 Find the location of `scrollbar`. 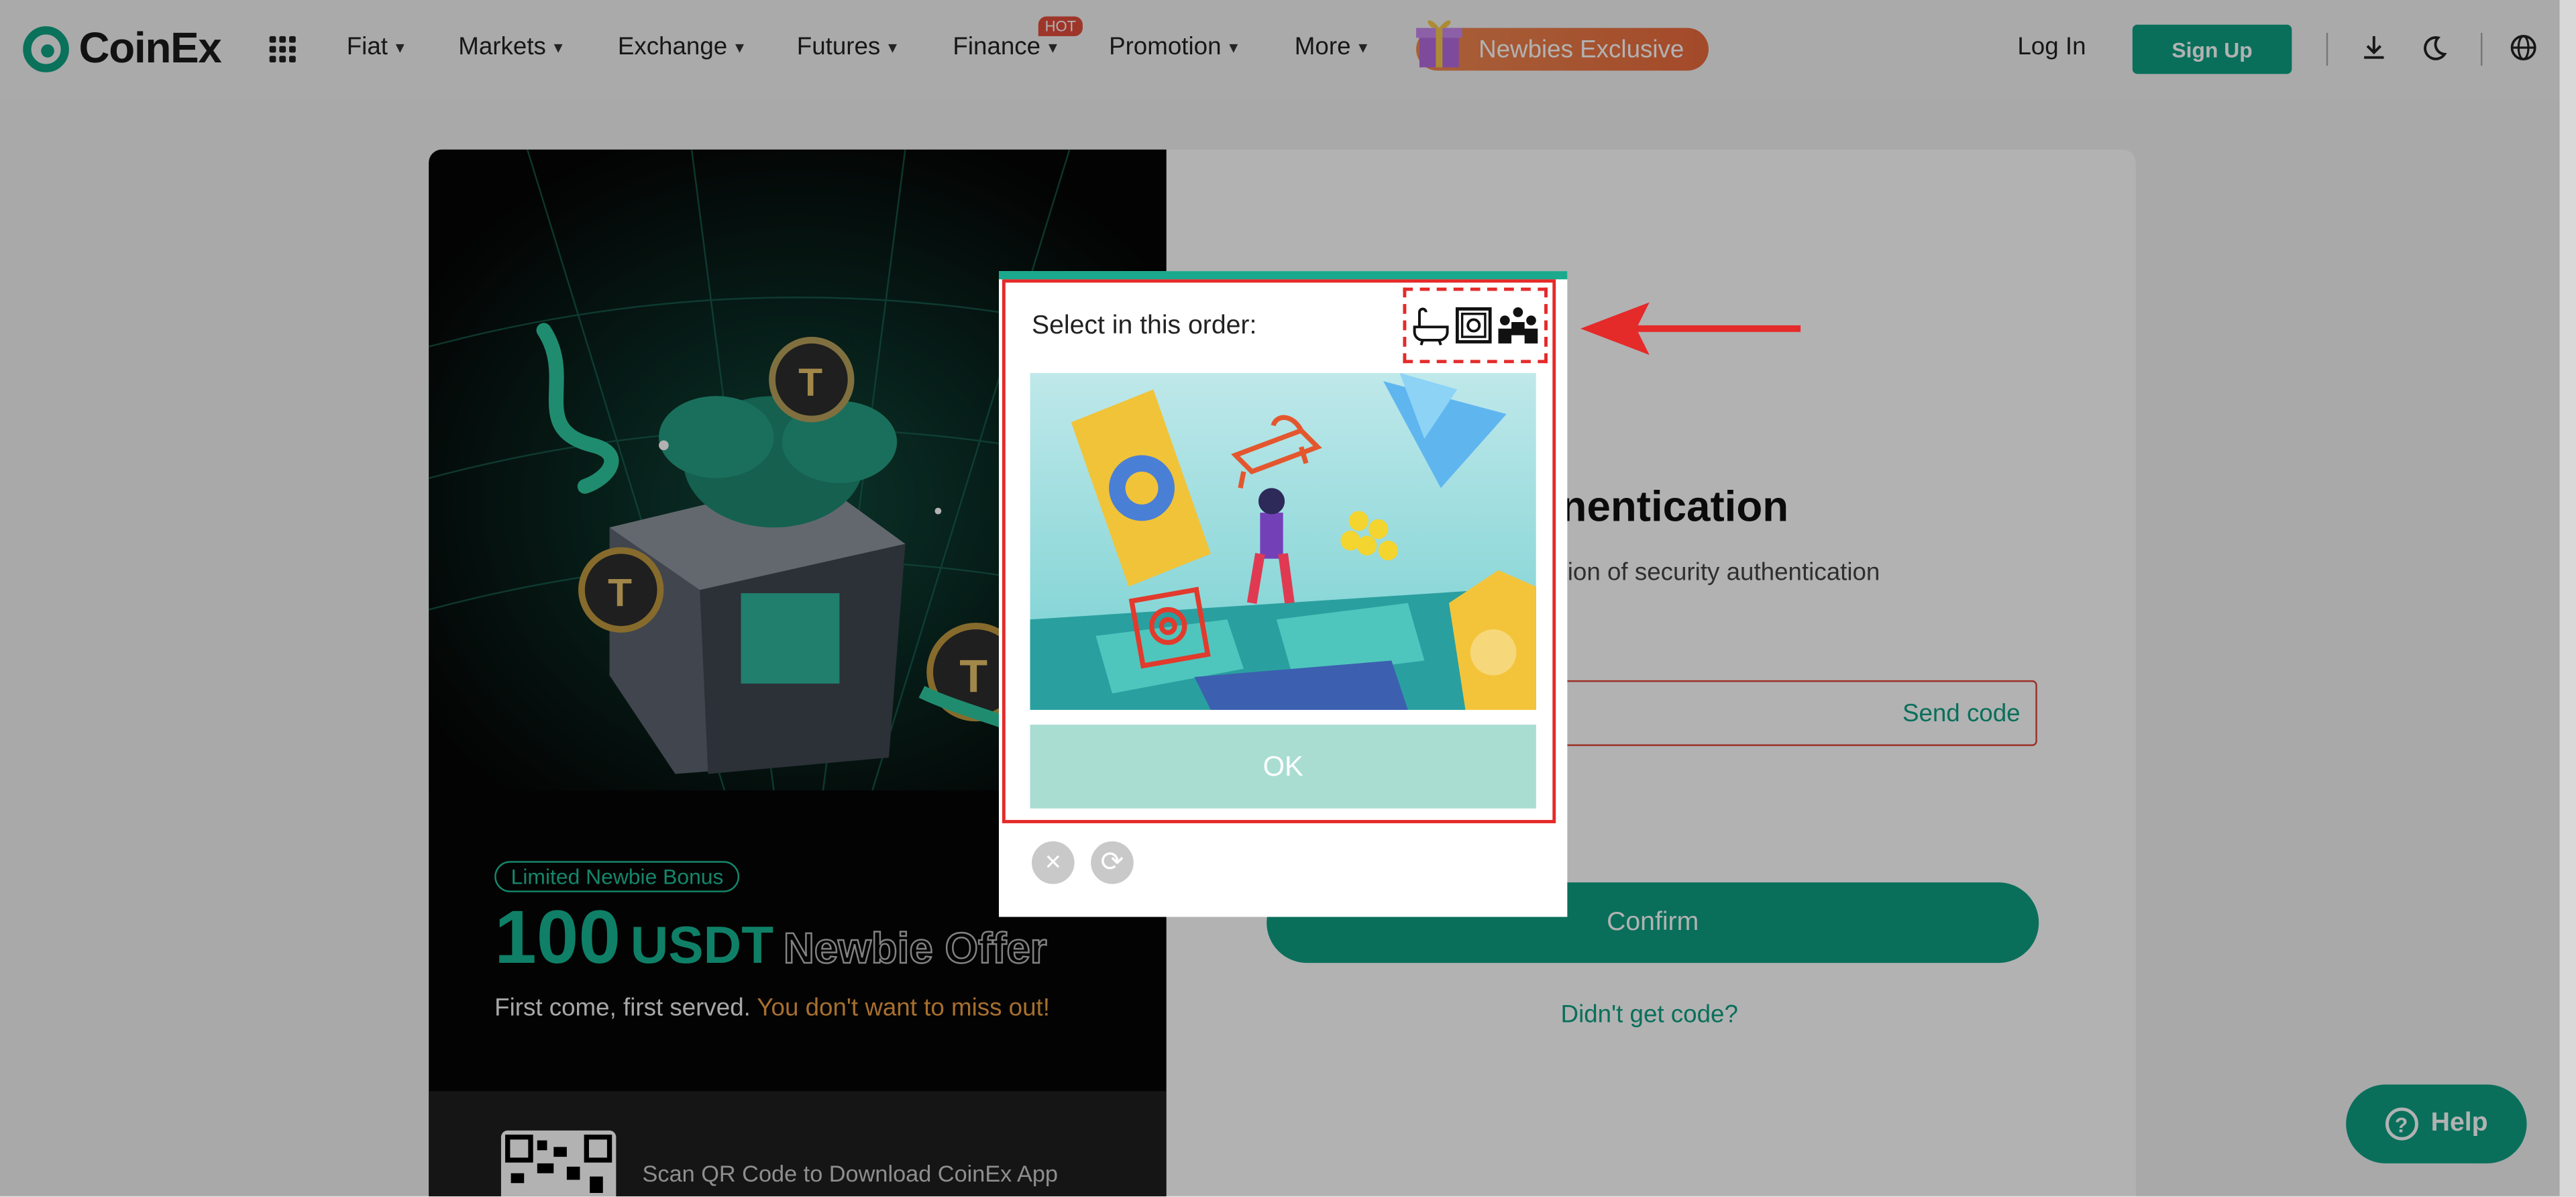

scrollbar is located at coordinates (2567, 598).